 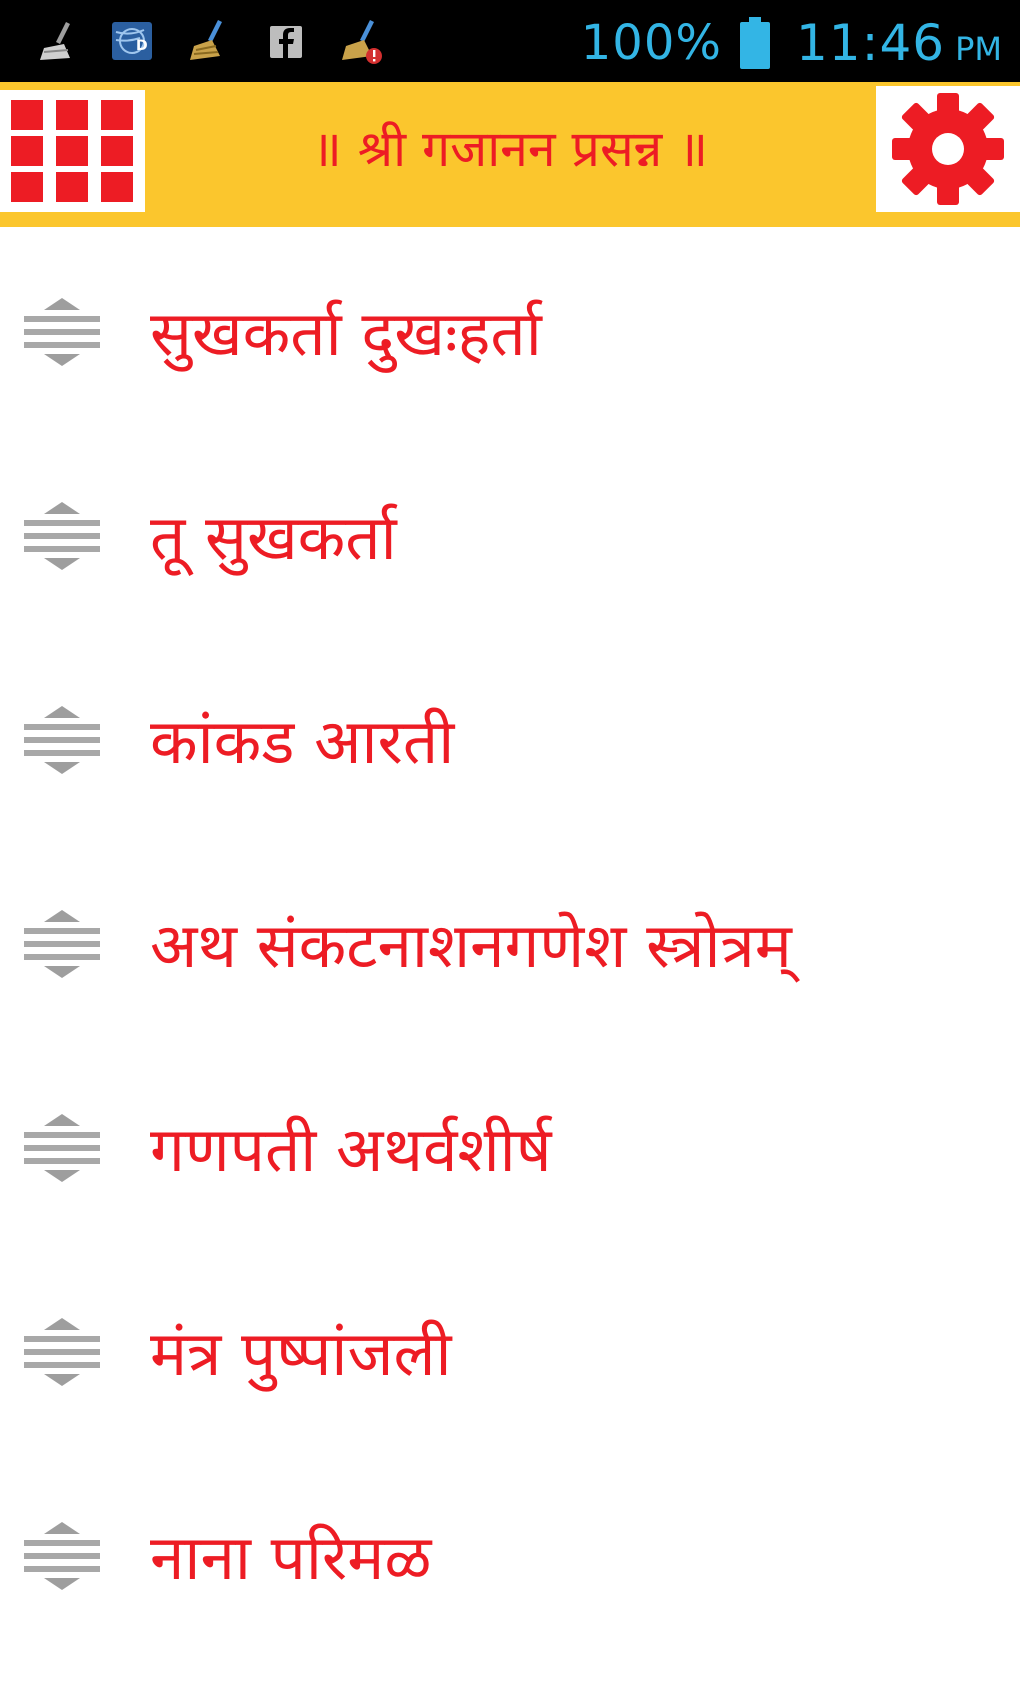 I want to click on list-item-label: कांकड आरती, so click(x=302, y=741).